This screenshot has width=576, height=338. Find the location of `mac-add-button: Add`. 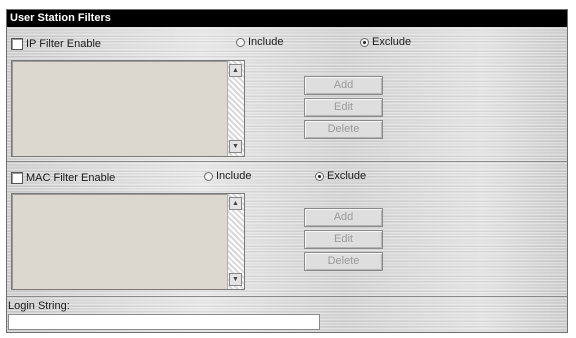

mac-add-button: Add is located at coordinates (343, 217).